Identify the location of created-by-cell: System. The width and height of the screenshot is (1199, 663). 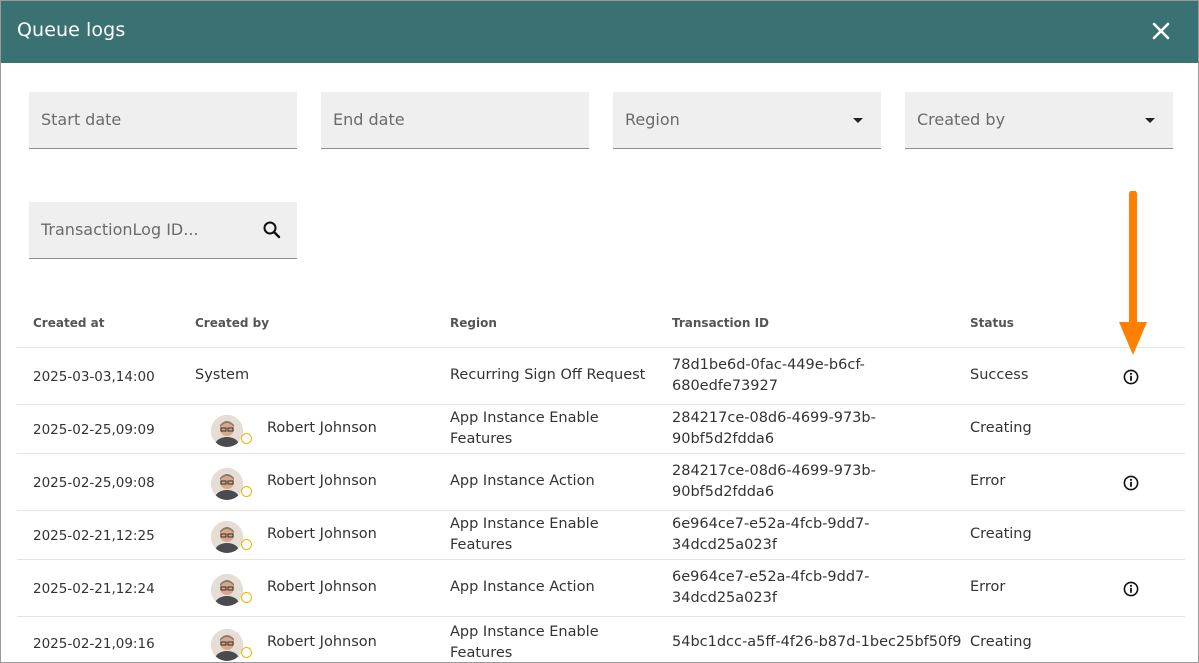
(222, 374).